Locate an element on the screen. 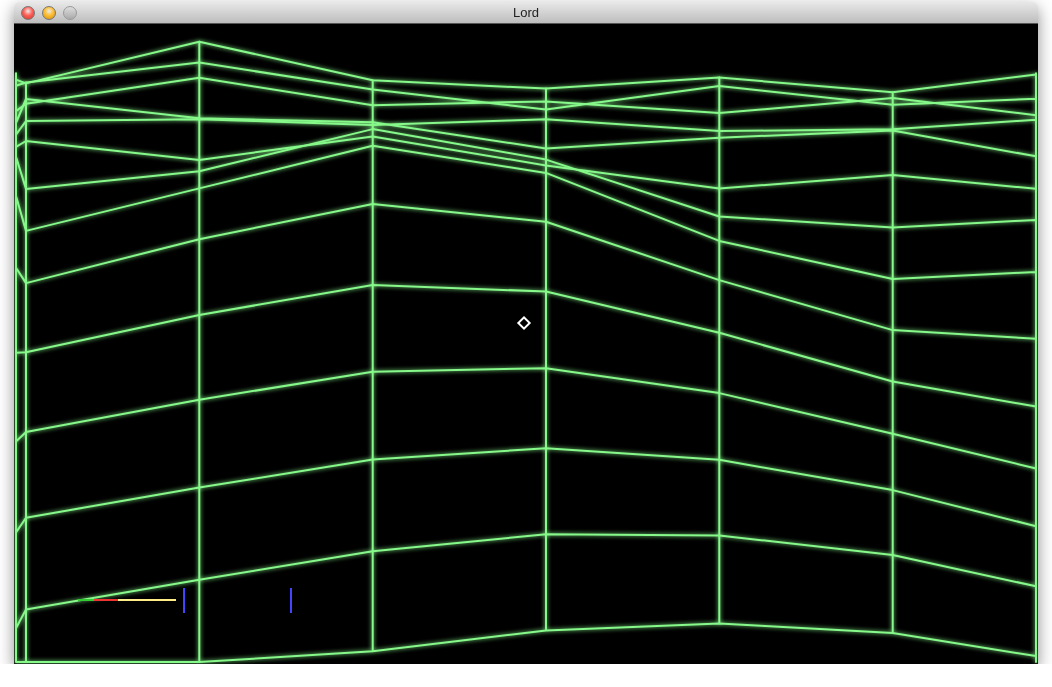 This screenshot has height=687, width=1052. crosshair-icon is located at coordinates (524, 323).